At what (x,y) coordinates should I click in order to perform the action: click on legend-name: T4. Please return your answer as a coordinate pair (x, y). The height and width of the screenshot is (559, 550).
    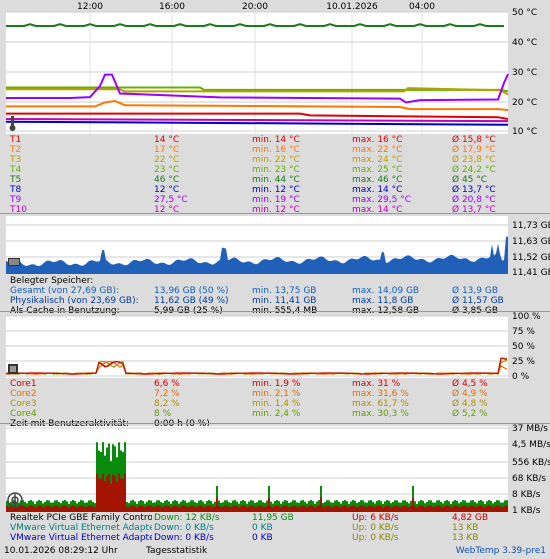
    Looking at the image, I should click on (16, 170).